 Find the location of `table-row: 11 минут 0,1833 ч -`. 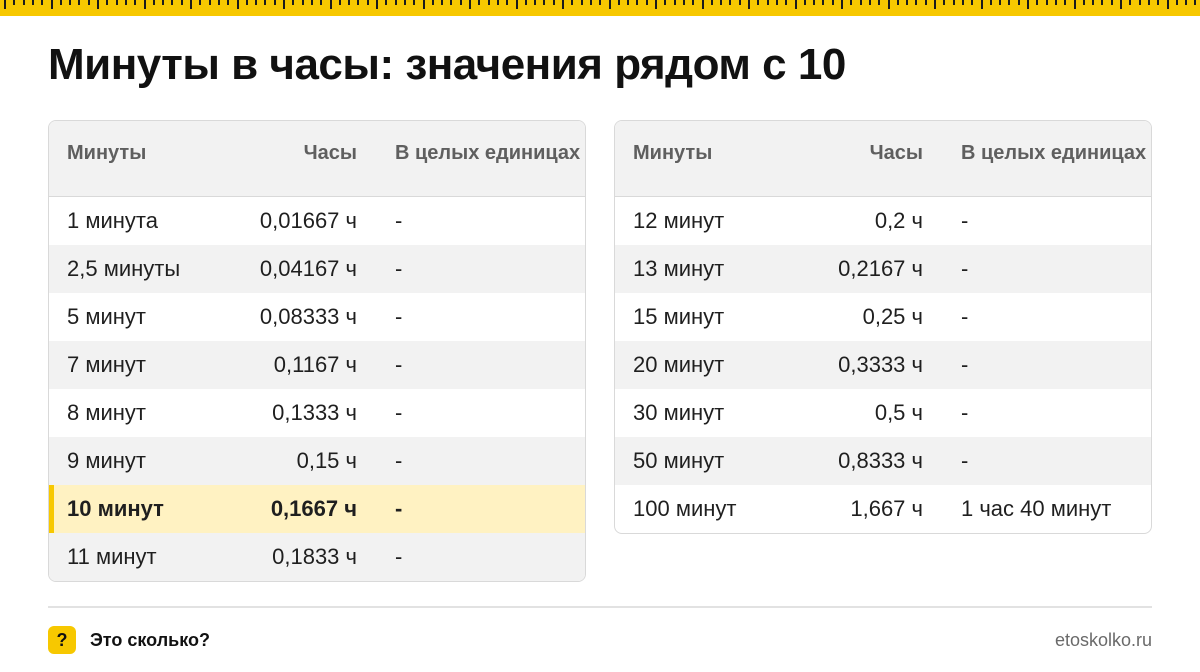

table-row: 11 минут 0,1833 ч - is located at coordinates (317, 557).